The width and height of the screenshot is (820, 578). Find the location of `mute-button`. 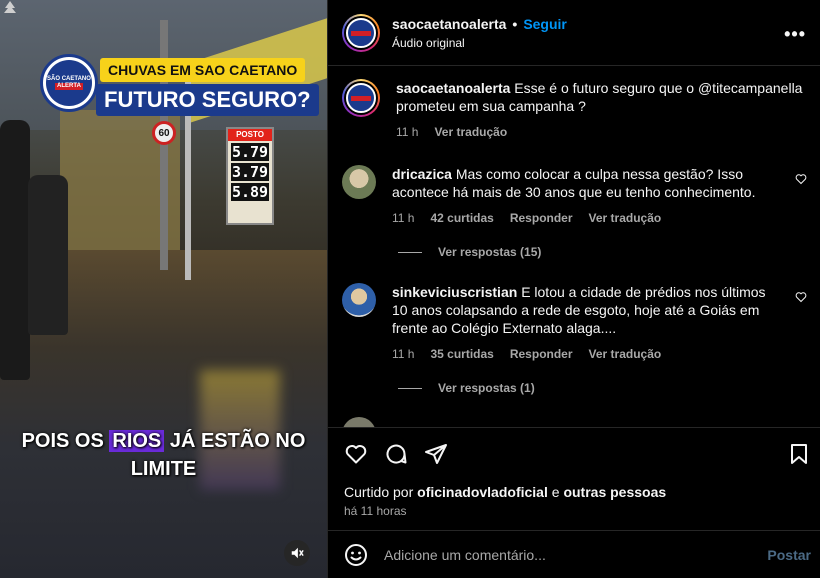

mute-button is located at coordinates (297, 553).